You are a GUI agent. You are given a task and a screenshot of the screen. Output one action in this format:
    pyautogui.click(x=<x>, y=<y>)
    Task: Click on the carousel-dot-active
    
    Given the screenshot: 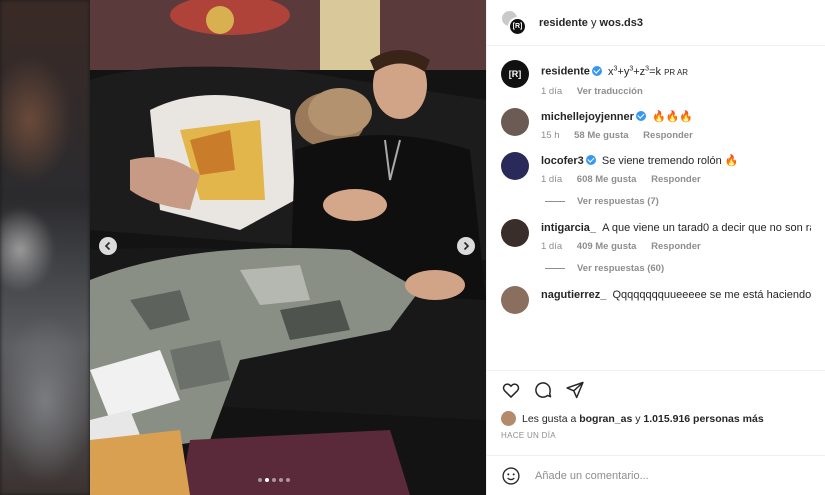 What is the action you would take?
    pyautogui.click(x=267, y=480)
    